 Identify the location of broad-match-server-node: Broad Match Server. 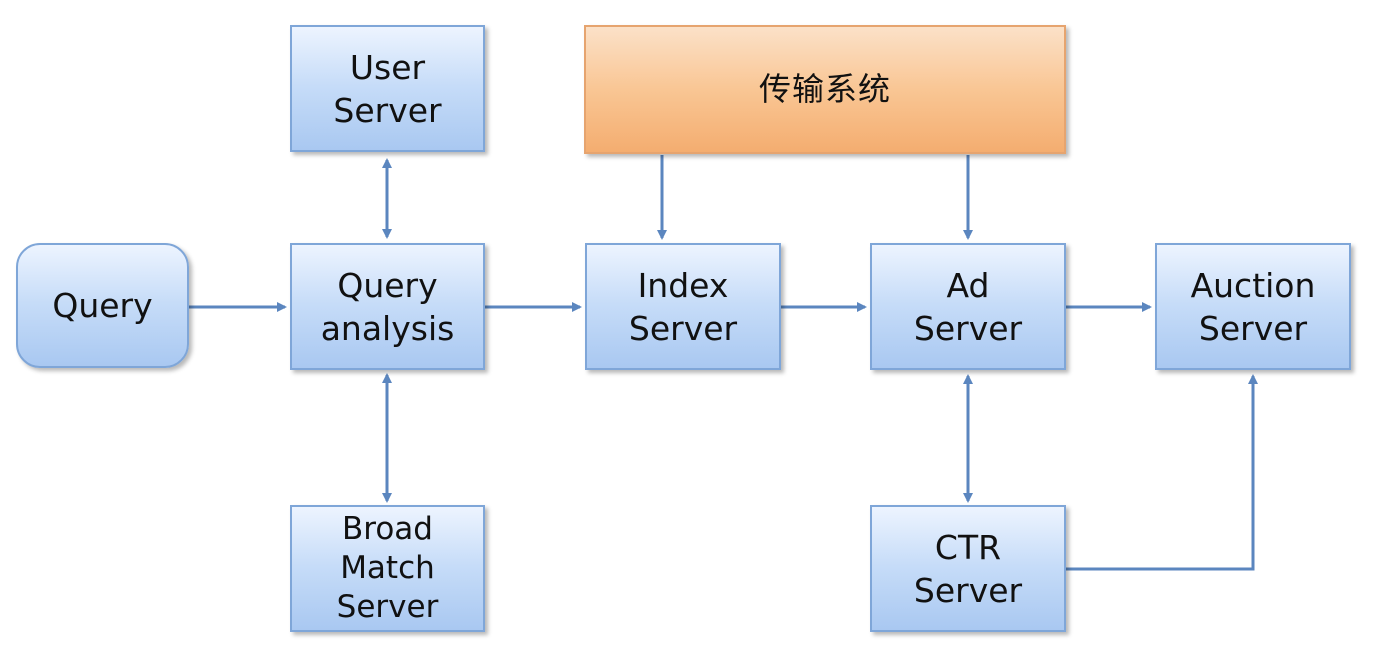
(387, 568).